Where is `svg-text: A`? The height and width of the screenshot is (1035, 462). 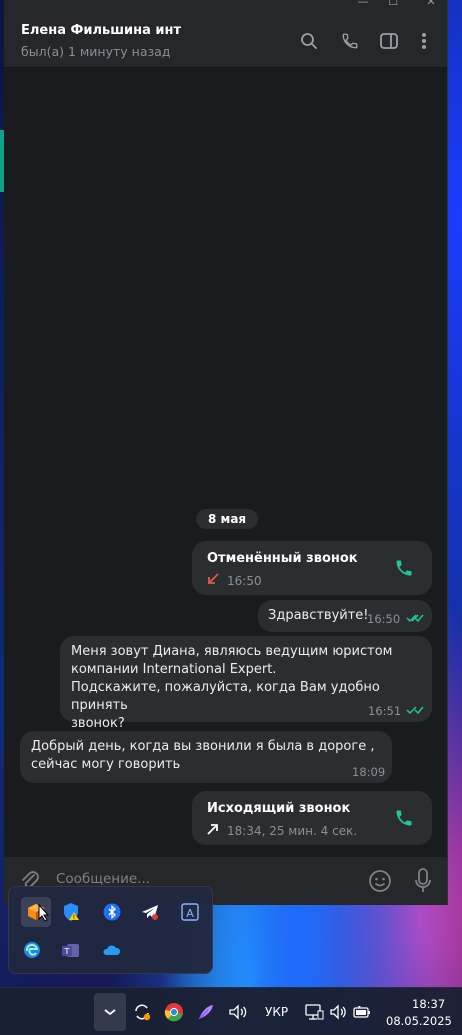 svg-text: A is located at coordinates (190, 913).